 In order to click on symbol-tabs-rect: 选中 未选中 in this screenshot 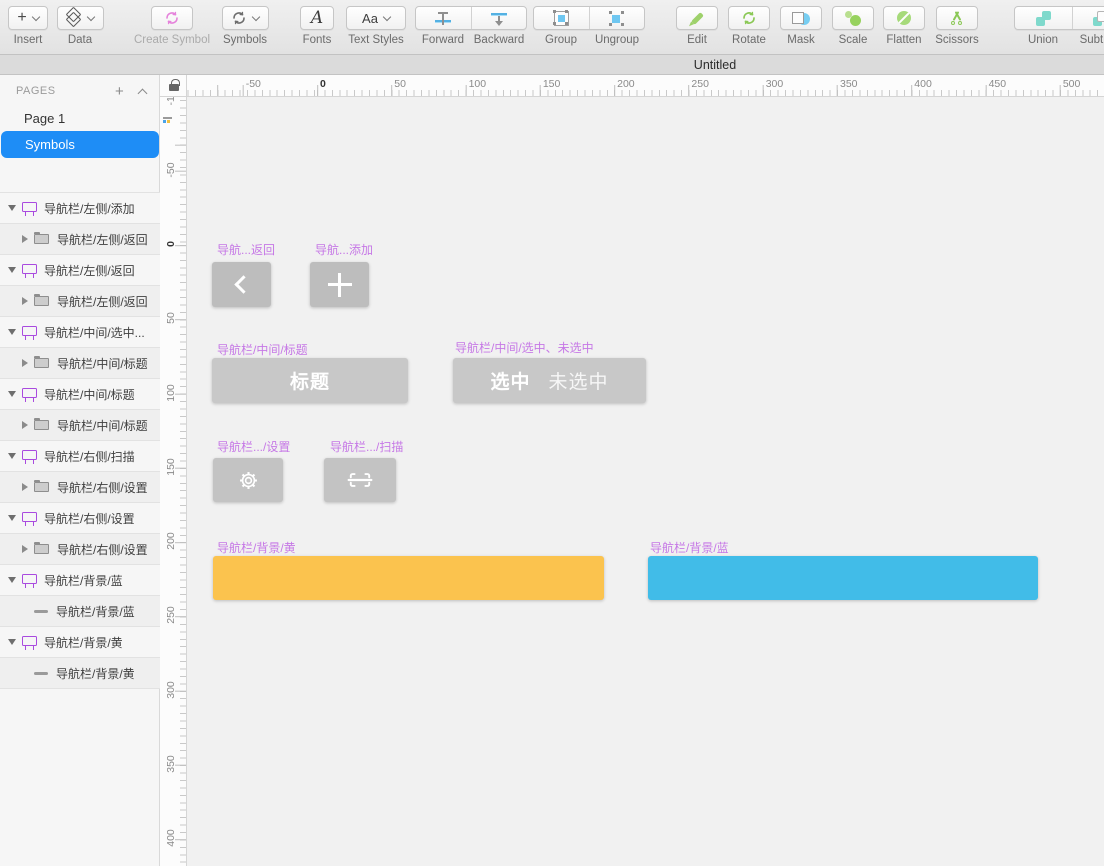, I will do `click(549, 380)`.